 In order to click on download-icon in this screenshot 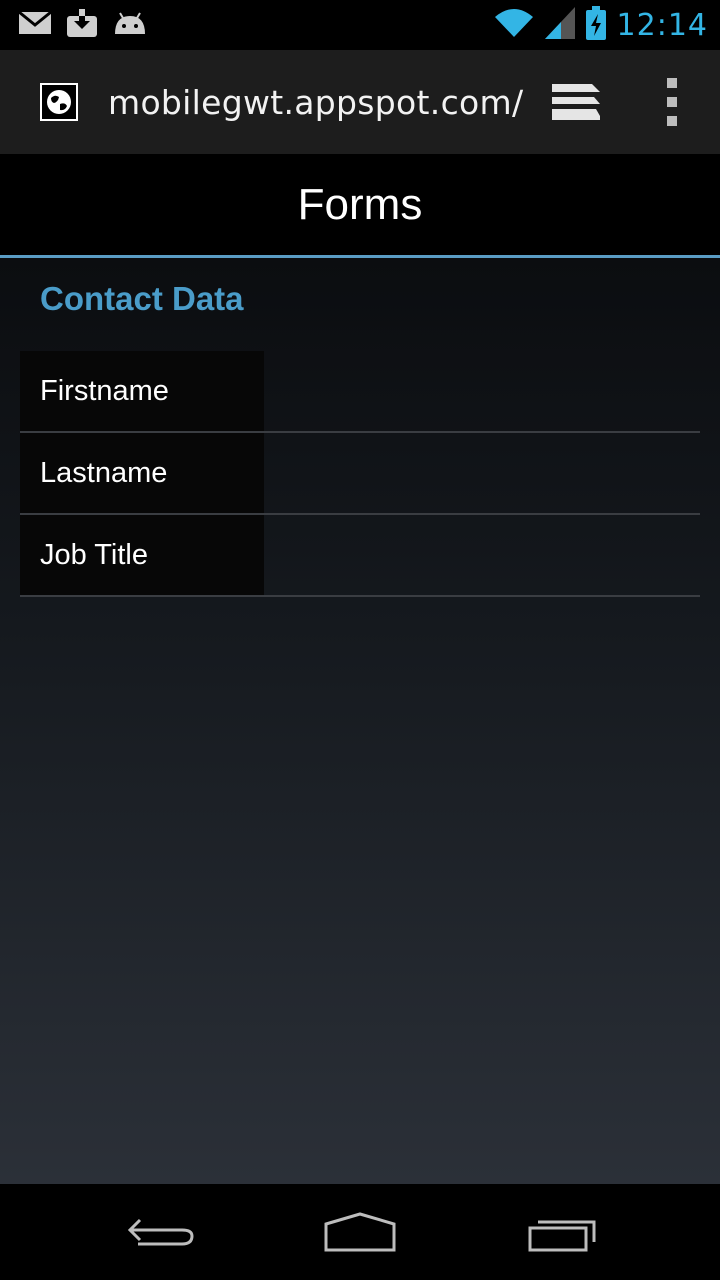, I will do `click(82, 25)`.